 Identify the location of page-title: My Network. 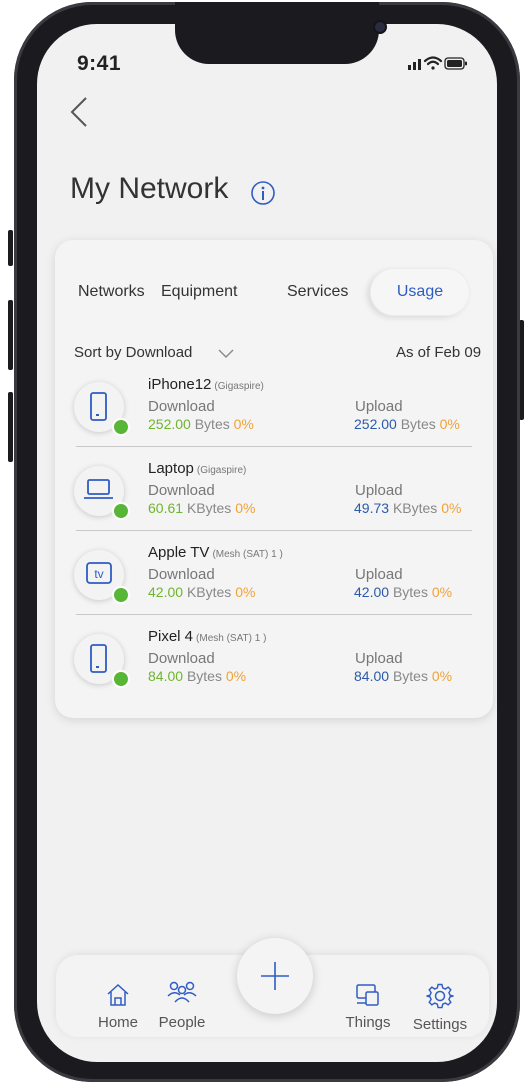
(149, 188).